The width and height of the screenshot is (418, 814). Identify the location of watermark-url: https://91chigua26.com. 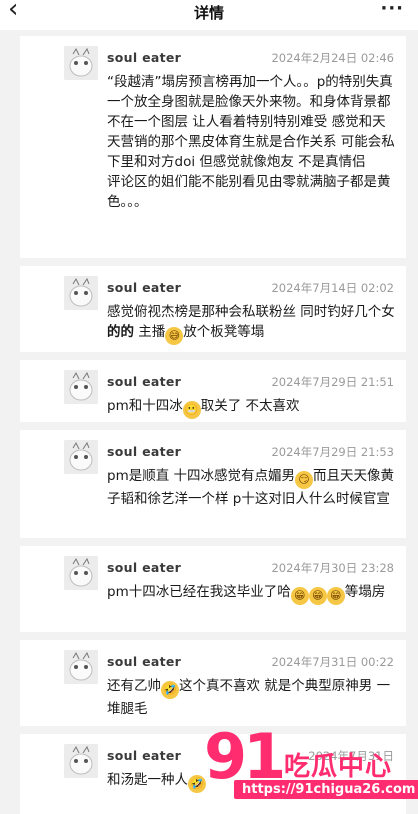
(326, 789).